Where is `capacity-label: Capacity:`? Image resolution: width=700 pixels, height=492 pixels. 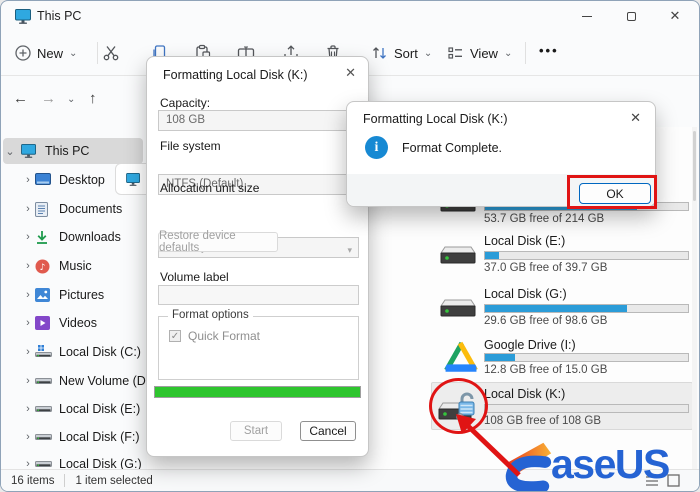 capacity-label: Capacity: is located at coordinates (185, 103).